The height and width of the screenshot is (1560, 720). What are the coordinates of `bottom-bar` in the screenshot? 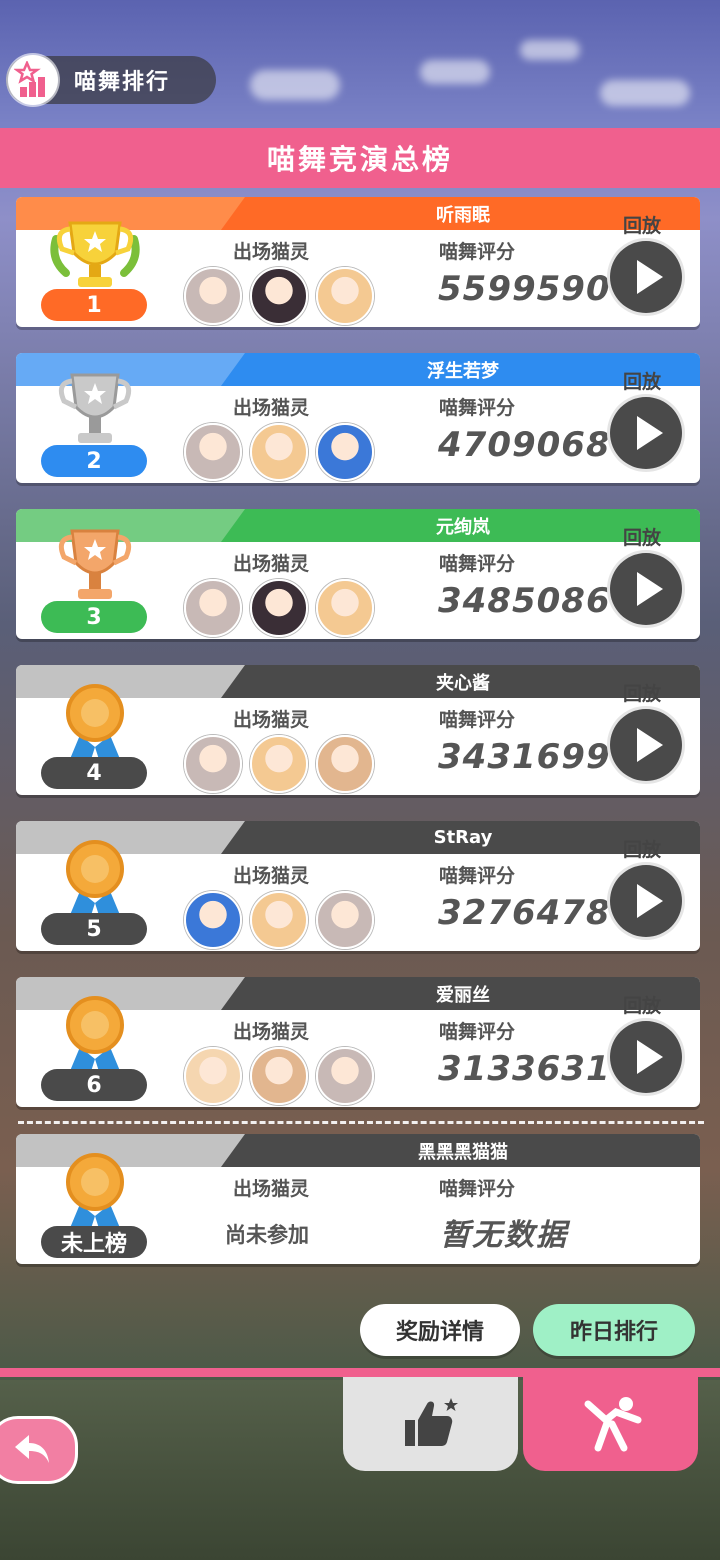 It's located at (360, 1372).